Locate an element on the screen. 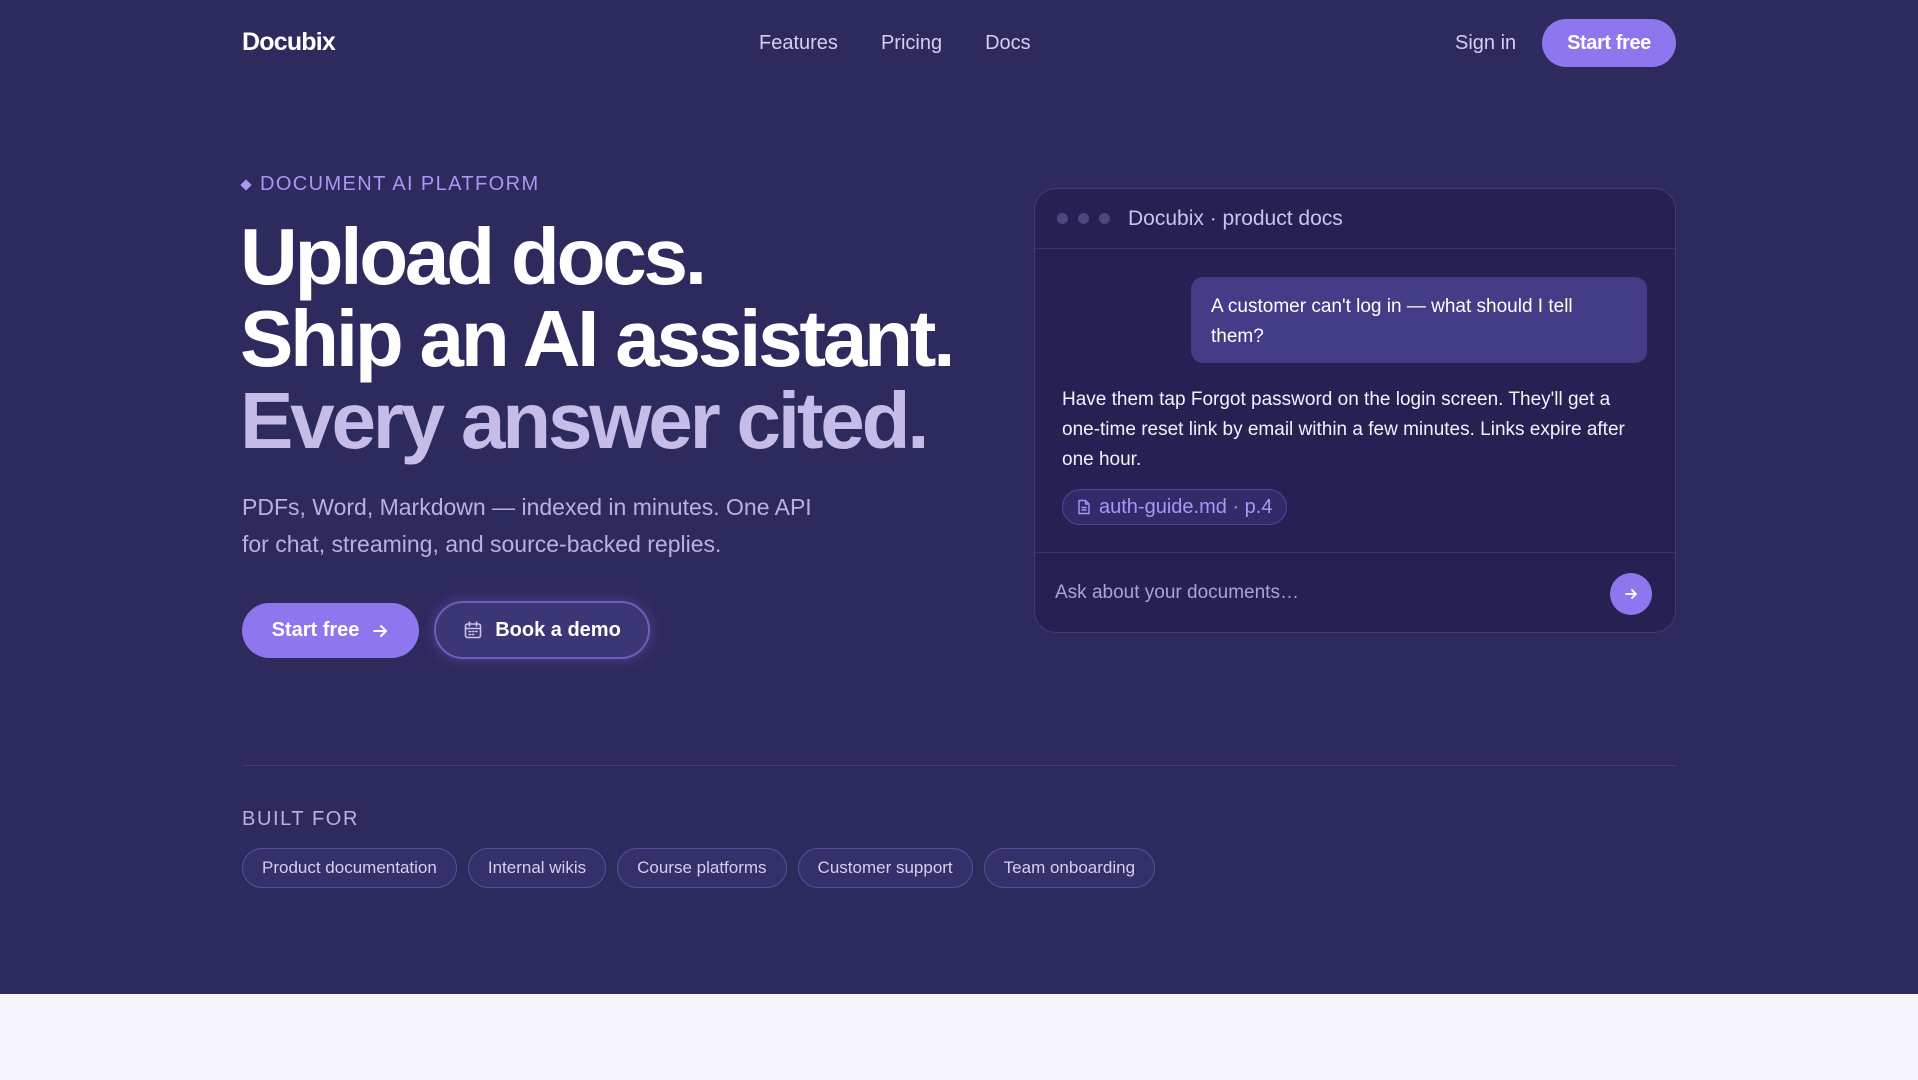  nav-link-features: Features is located at coordinates (798, 43).